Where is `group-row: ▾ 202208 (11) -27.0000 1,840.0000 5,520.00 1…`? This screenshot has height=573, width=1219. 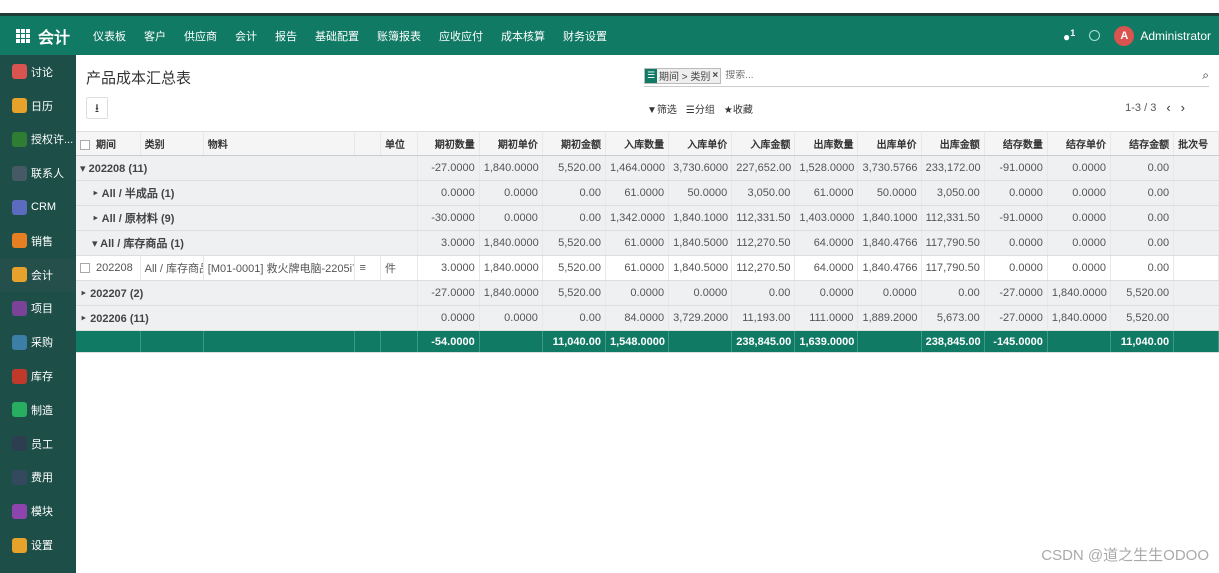
group-row: ▾ 202208 (11) -27.0000 1,840.0000 5,520.00 1… is located at coordinates (647, 168).